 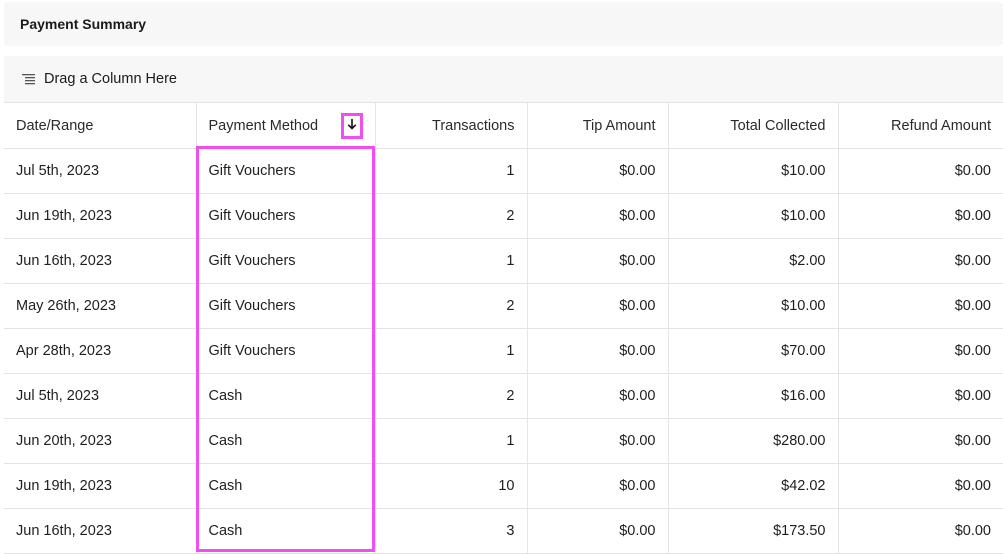 I want to click on arrow-down-icon, so click(x=352, y=126).